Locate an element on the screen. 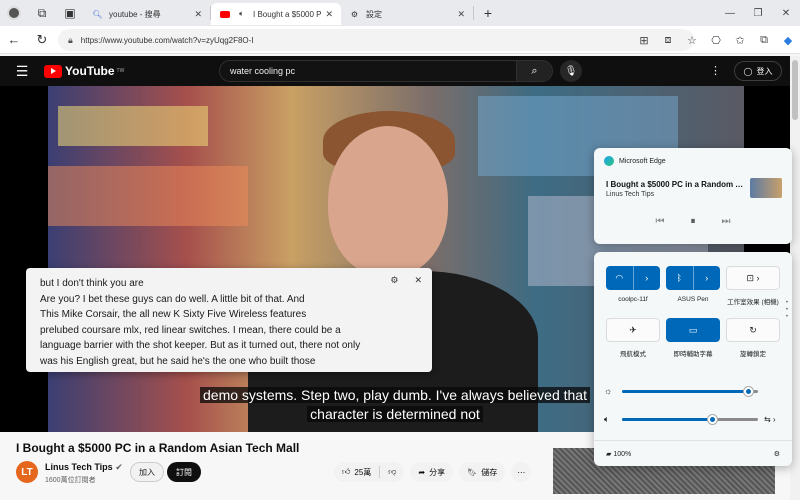 The width and height of the screenshot is (800, 500). logo-text: YouTube is located at coordinates (90, 71).